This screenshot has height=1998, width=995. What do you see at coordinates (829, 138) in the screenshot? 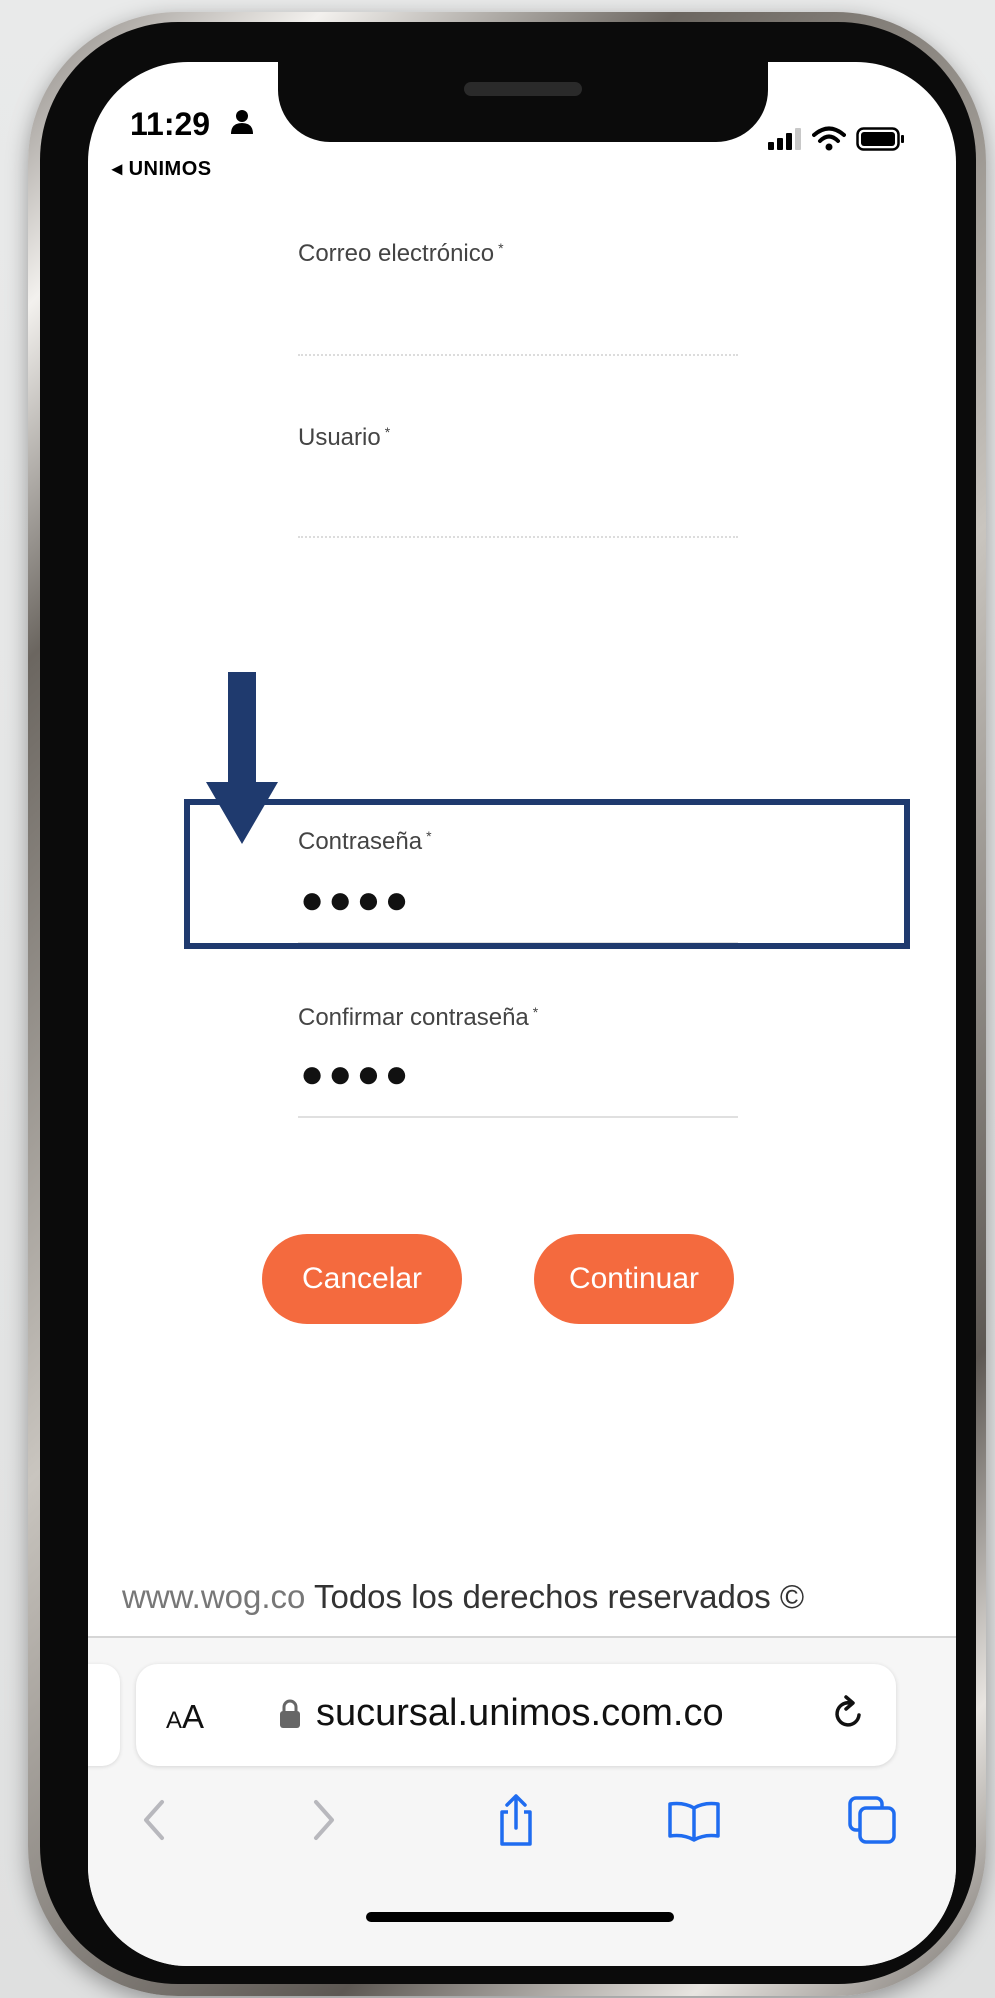
I see `wifi-icon` at bounding box center [829, 138].